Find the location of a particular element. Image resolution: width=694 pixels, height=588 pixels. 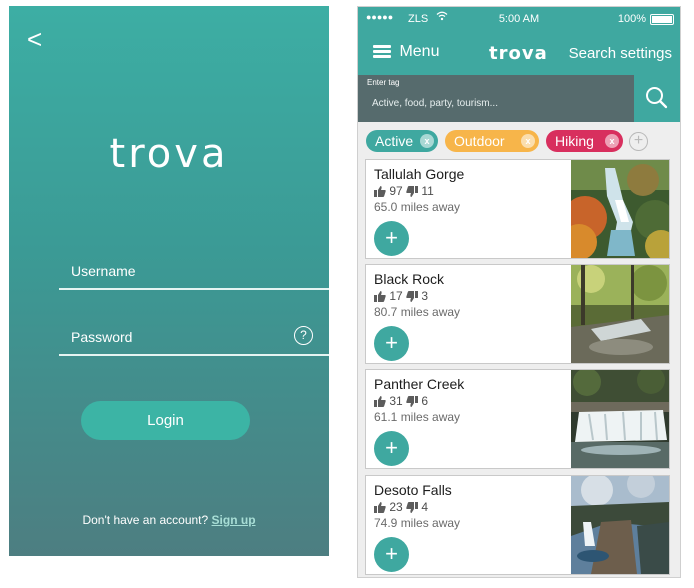

tag-search-bar: Enter tag is located at coordinates (519, 98).